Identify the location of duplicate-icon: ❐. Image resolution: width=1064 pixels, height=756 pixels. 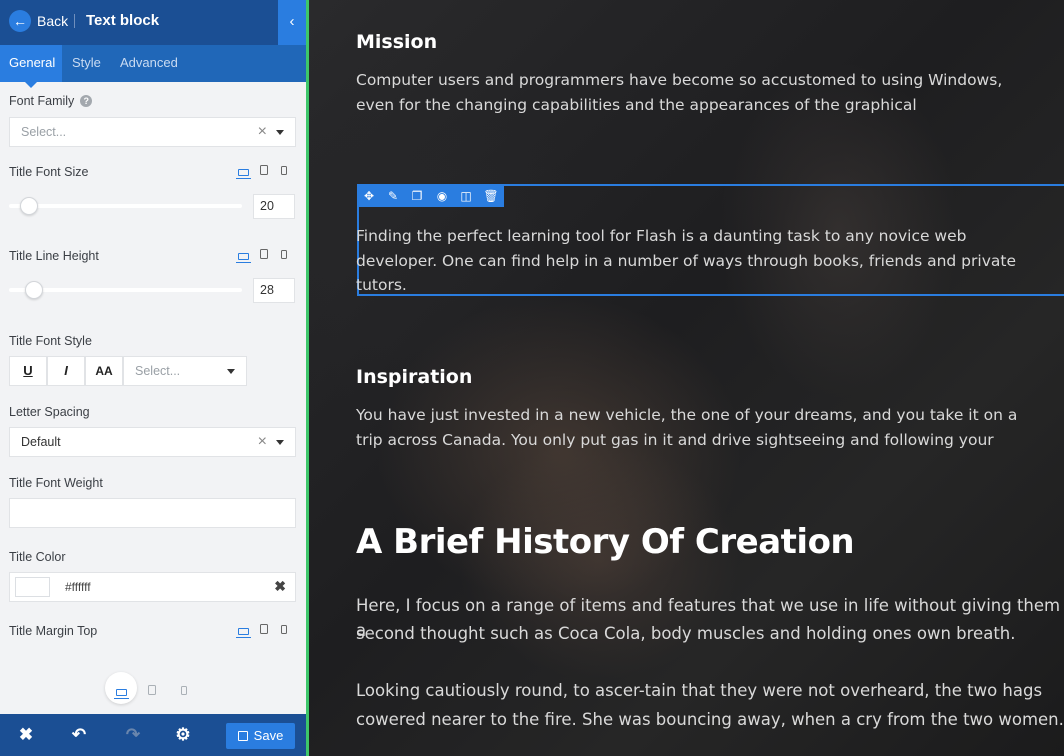
(417, 196).